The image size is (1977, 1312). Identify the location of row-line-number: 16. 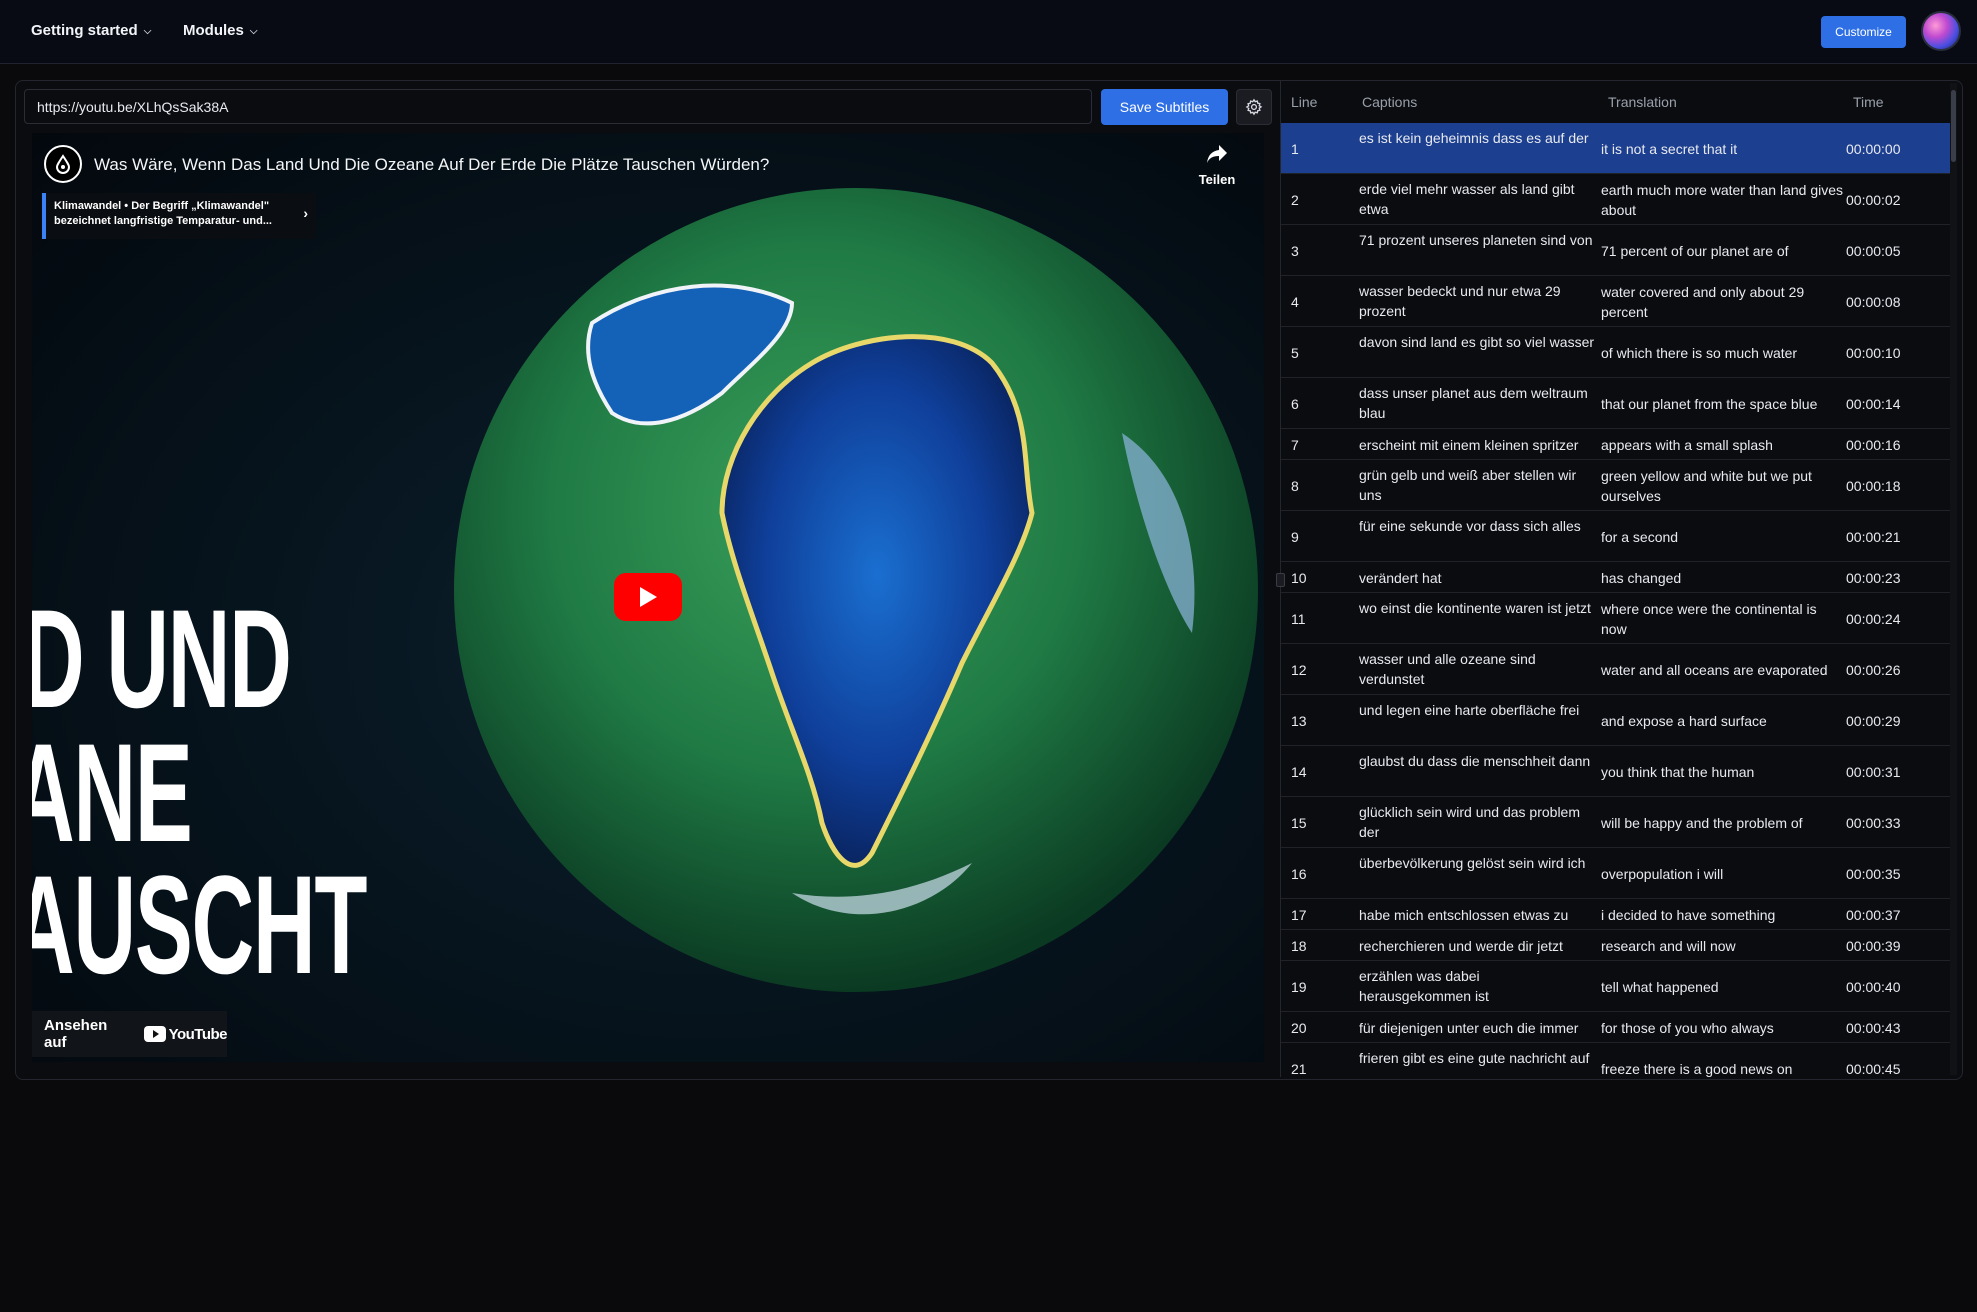
(1299, 874).